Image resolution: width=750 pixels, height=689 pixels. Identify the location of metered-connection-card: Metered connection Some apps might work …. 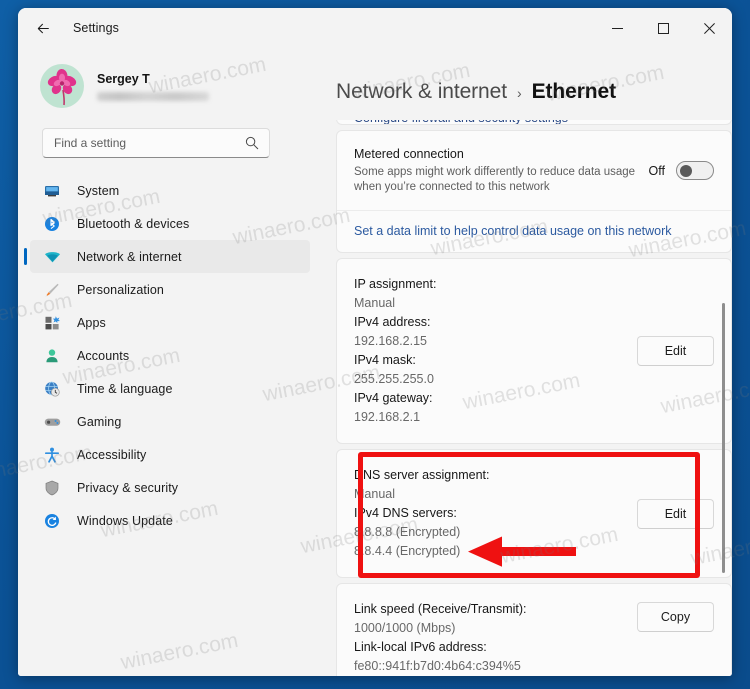
(534, 191).